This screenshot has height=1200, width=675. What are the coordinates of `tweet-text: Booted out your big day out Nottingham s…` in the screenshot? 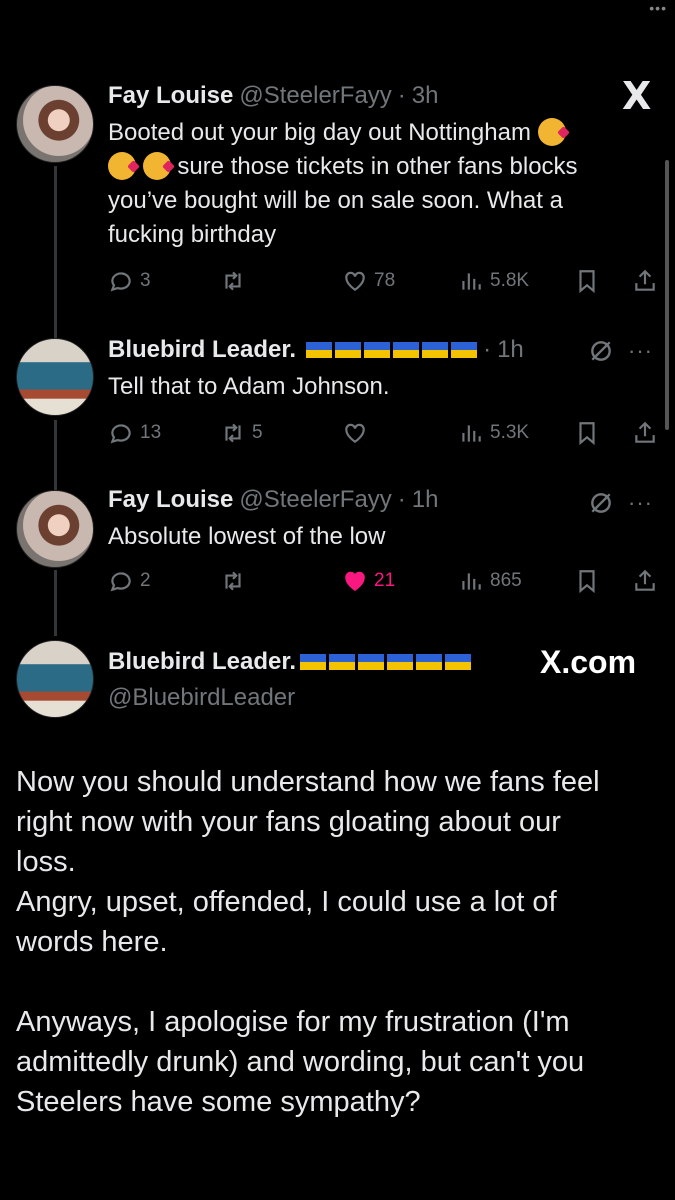 It's located at (383, 184).